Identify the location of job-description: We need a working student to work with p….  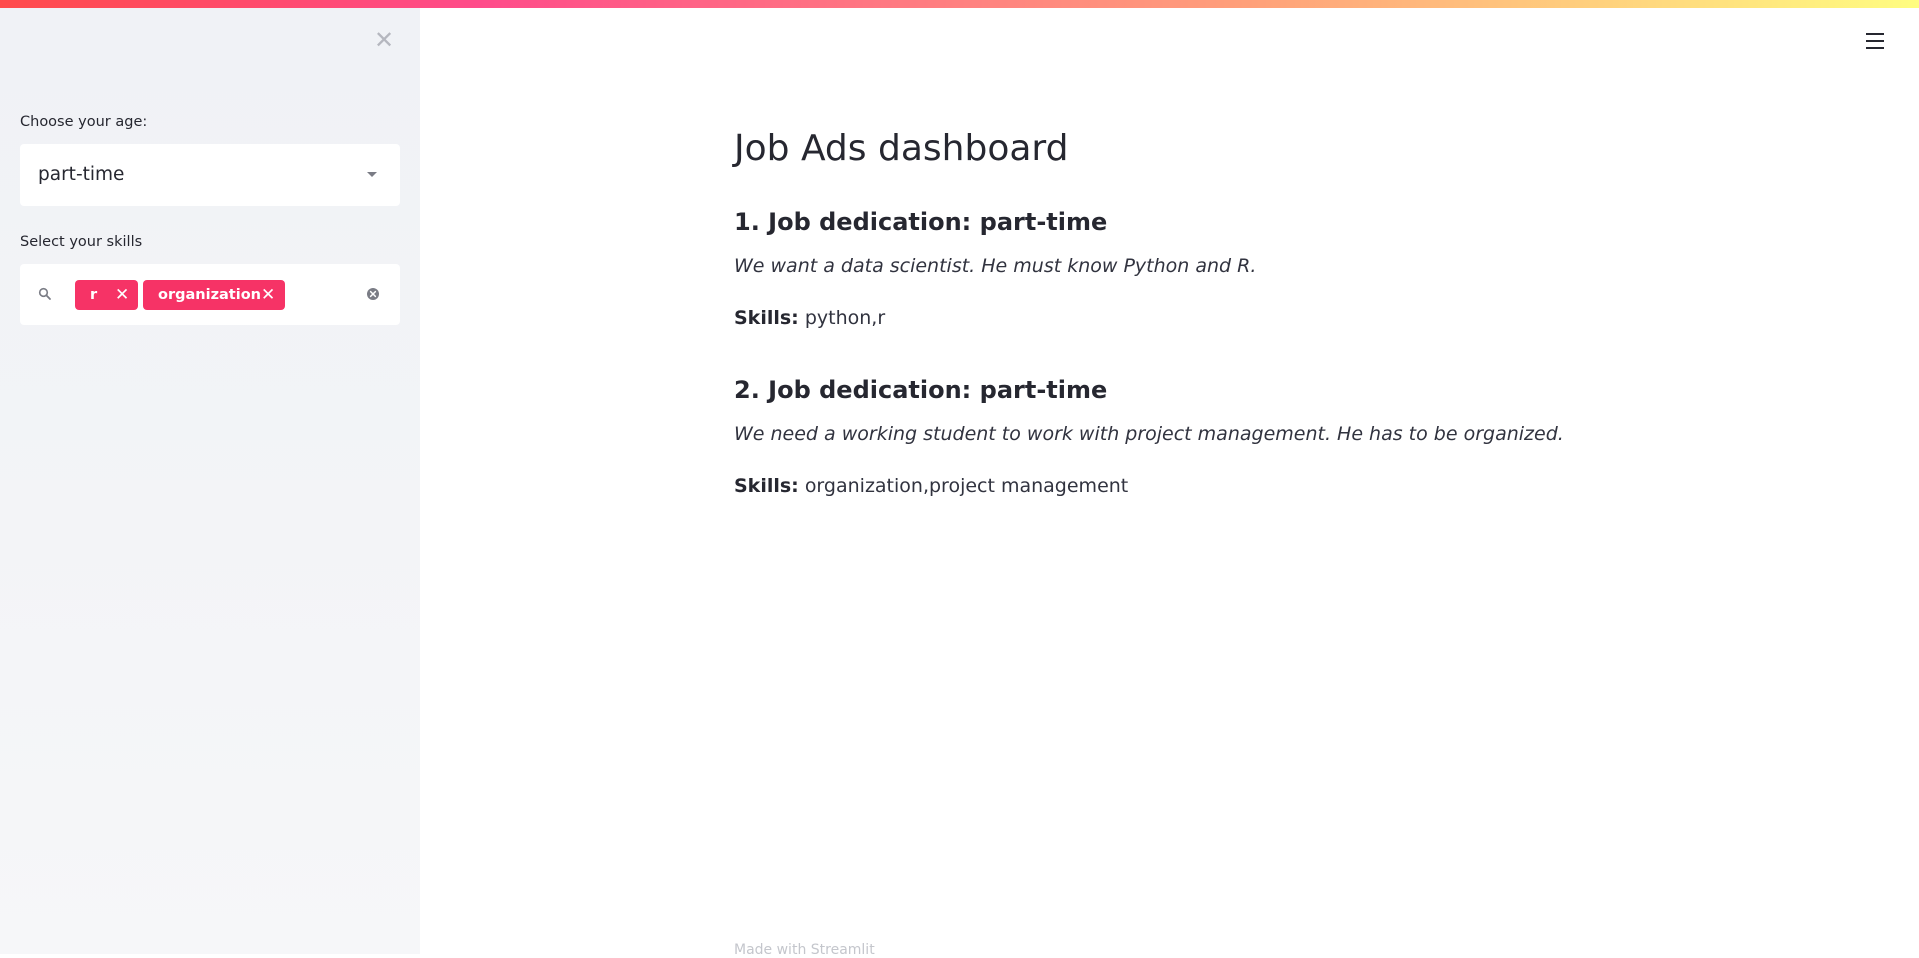
(1149, 434).